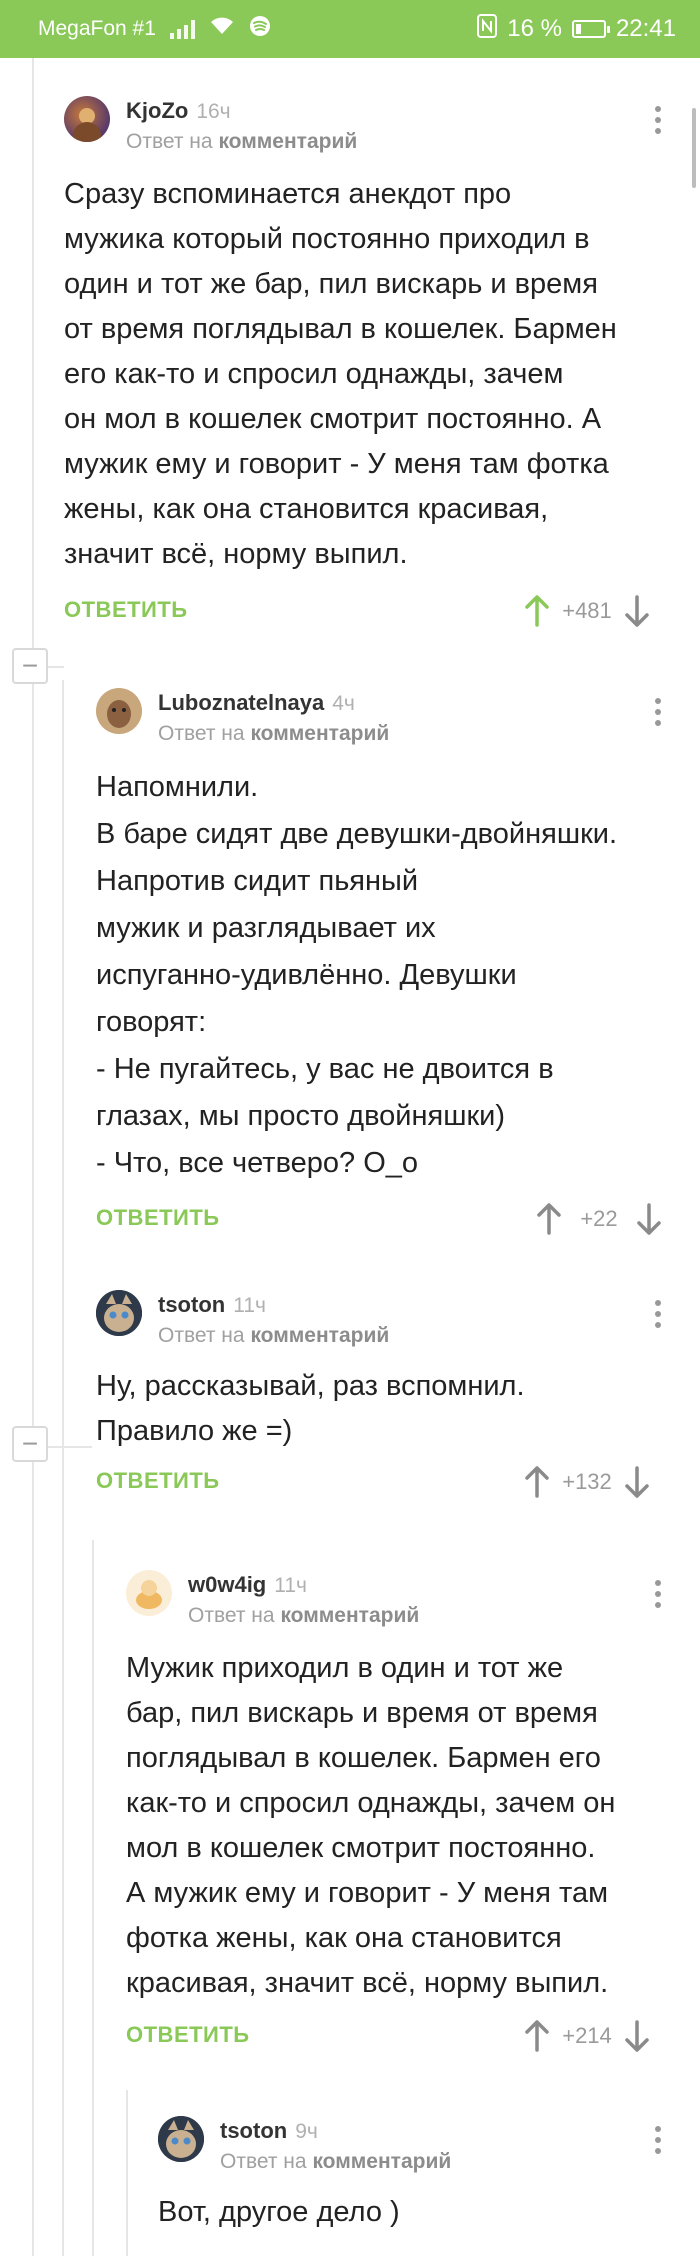 The image size is (700, 2256). Describe the element at coordinates (487, 29) in the screenshot. I see `nfc-icon` at that location.